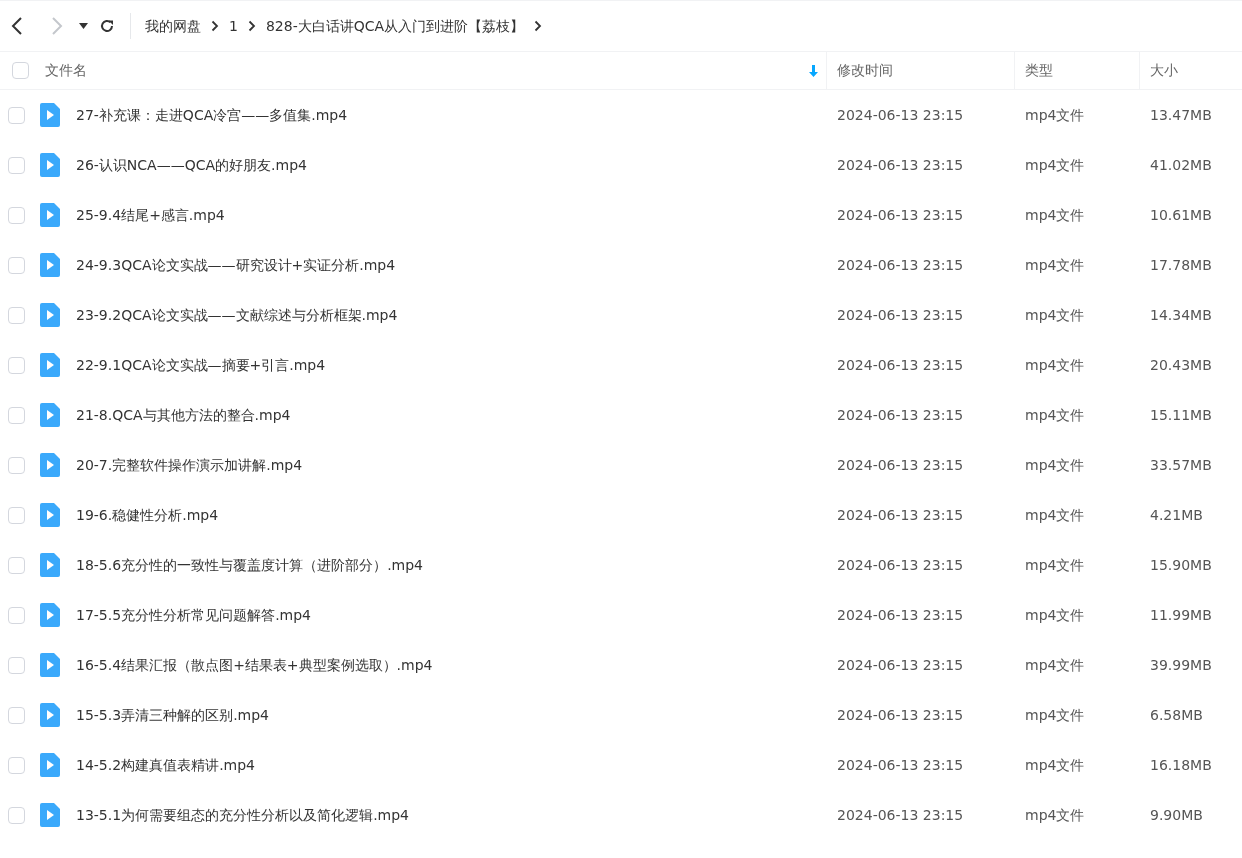  Describe the element at coordinates (201, 365) in the screenshot. I see `file-name: 22-9.1QCA论文实战—摘要+引言.mp4` at that location.